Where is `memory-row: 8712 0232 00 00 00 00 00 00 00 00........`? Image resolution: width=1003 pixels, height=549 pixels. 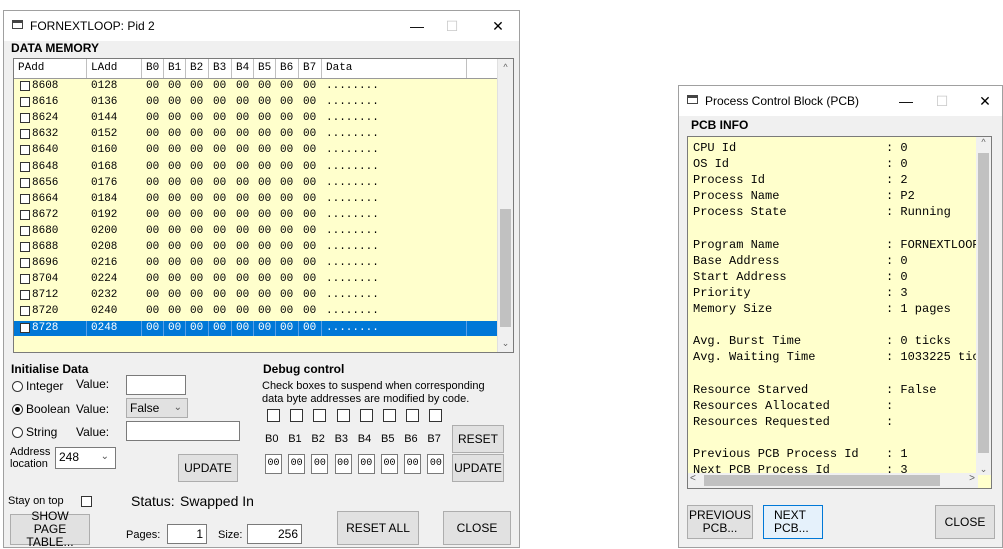 memory-row: 8712 0232 00 00 00 00 00 00 00 00........ is located at coordinates (256, 295).